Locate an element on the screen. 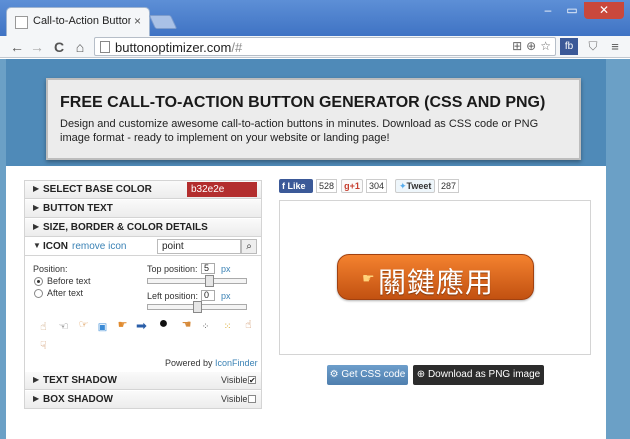 This screenshot has width=630, height=439. after-text-radio is located at coordinates (38, 293).